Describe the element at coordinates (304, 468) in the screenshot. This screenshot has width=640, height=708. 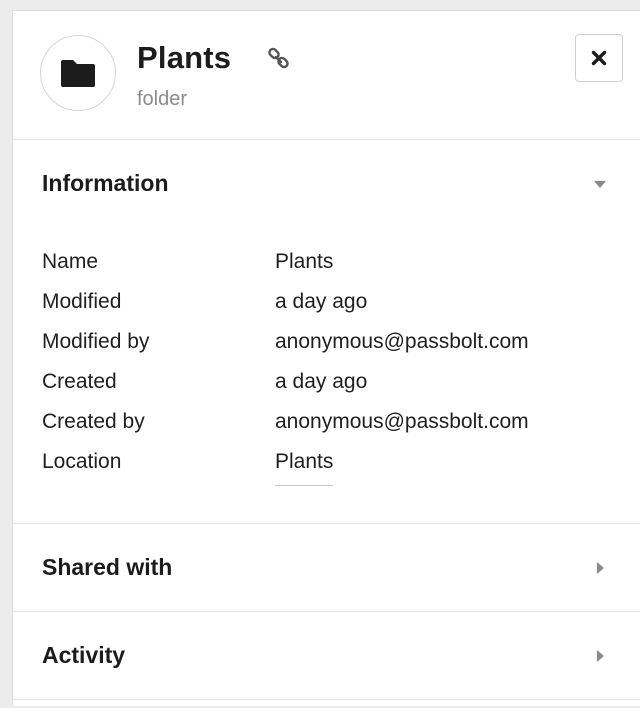
I see `location-link: Plants` at that location.